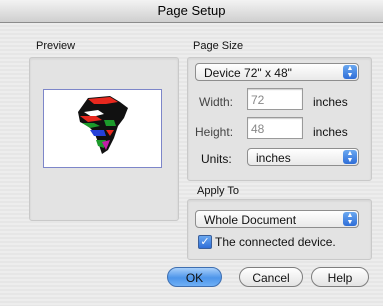 This screenshot has width=383, height=306. What do you see at coordinates (303, 157) in the screenshot?
I see `units-popup: inches ▲ ▼` at bounding box center [303, 157].